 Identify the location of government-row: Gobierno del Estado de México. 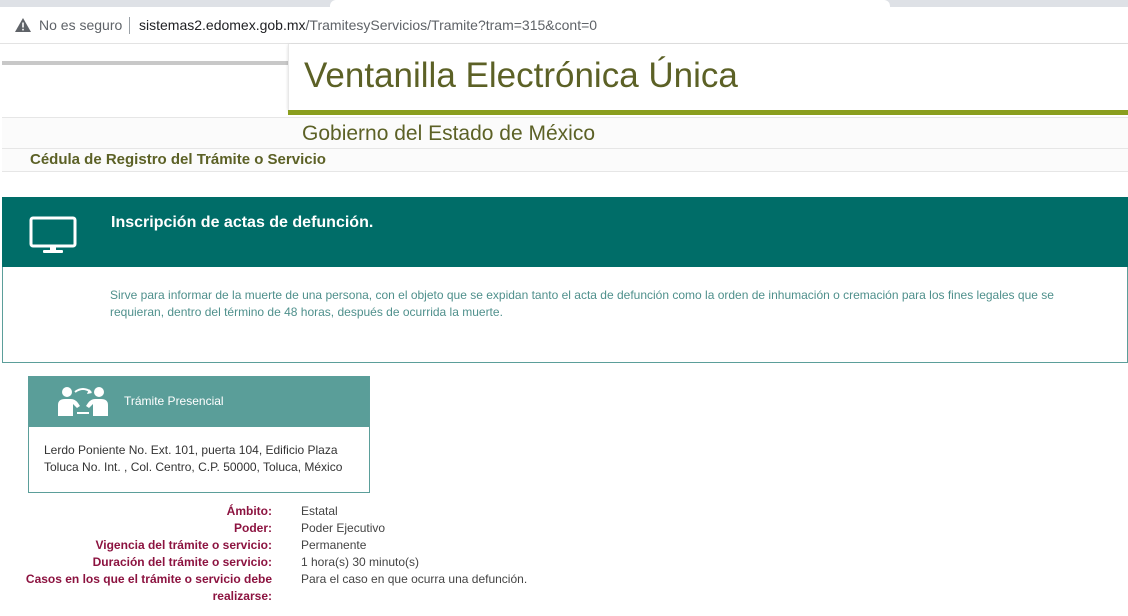
(565, 133).